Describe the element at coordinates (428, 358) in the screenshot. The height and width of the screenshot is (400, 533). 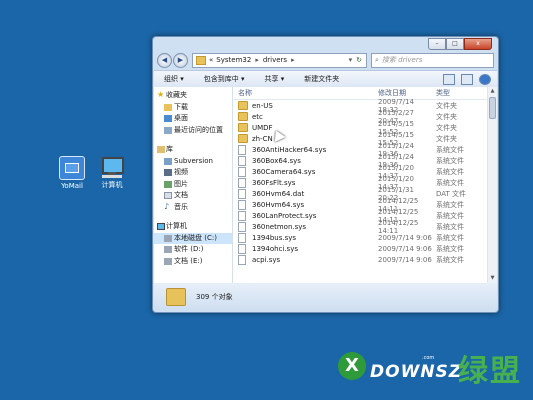
I see `watermark-domain: .com` at that location.